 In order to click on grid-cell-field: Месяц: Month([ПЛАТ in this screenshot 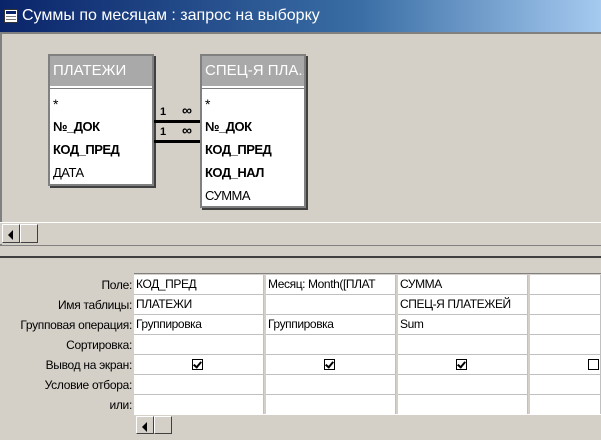, I will do `click(331, 285)`.